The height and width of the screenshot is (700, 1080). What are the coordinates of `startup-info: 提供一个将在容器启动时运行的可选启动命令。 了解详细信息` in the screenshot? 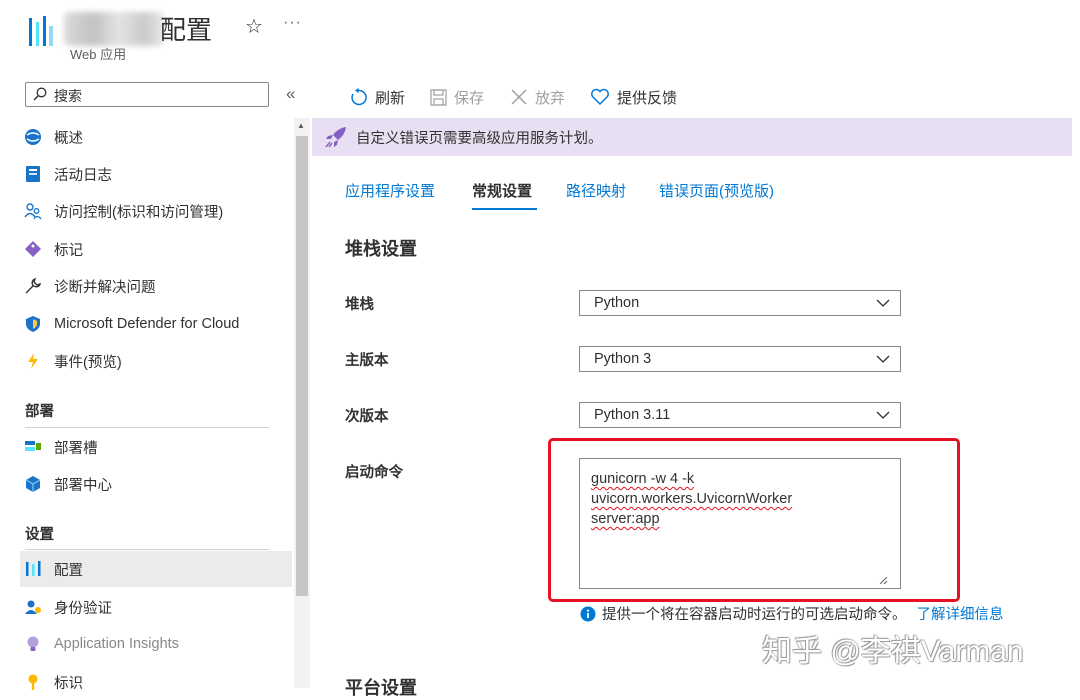 It's located at (792, 613).